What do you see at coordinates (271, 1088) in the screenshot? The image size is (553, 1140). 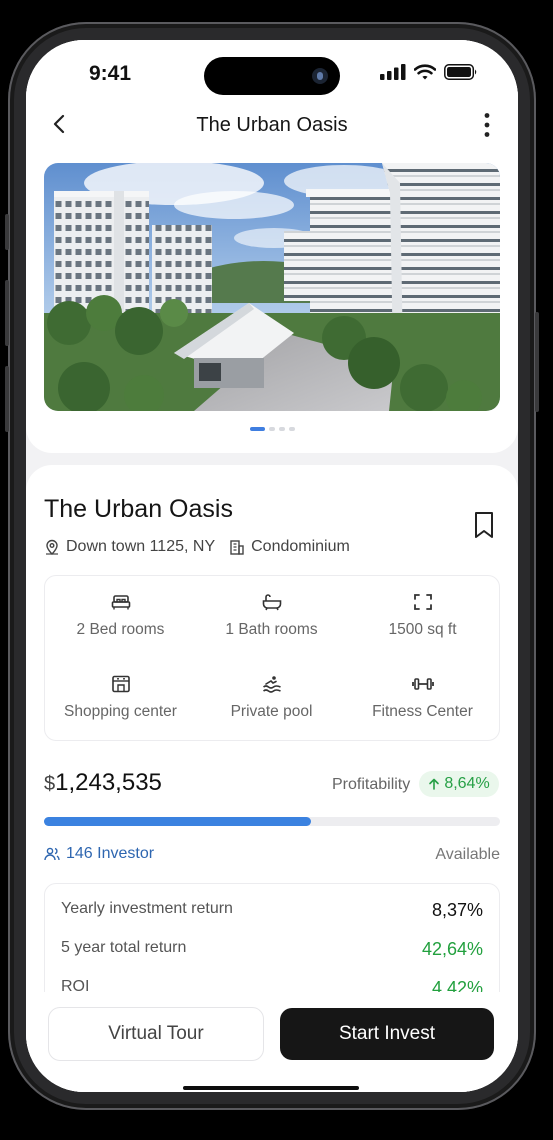 I see `home-indicator` at bounding box center [271, 1088].